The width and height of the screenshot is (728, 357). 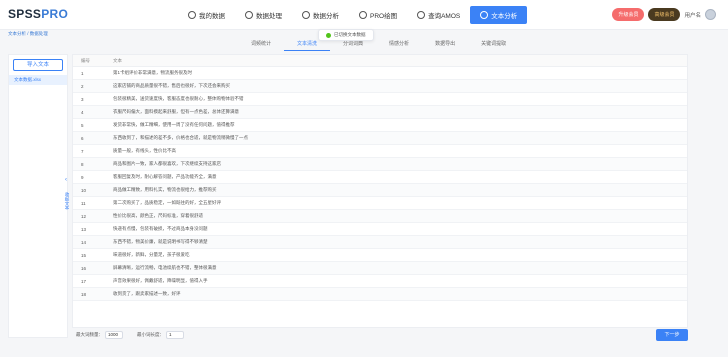 I want to click on breadcrumb: 文本分析 / 数据处理, so click(x=28, y=34).